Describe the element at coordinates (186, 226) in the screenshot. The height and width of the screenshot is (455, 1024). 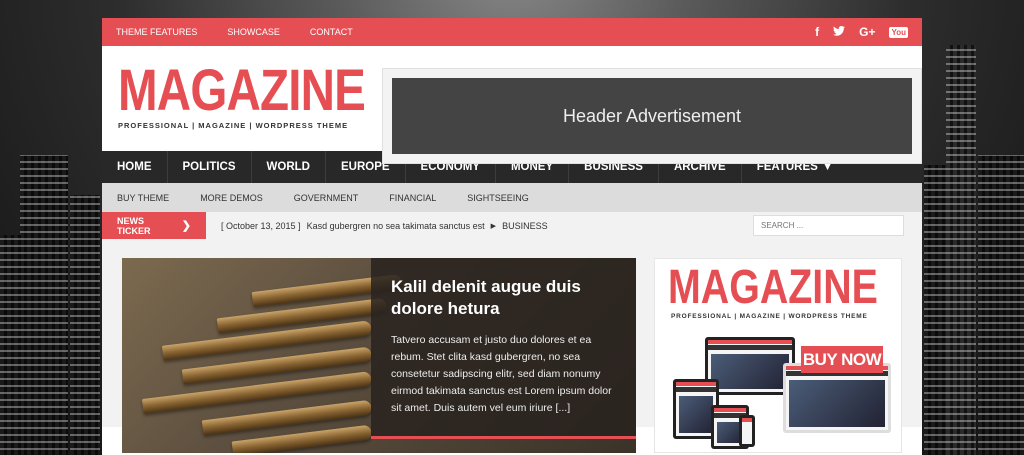
I see `chevron-right-icon: ❯` at that location.